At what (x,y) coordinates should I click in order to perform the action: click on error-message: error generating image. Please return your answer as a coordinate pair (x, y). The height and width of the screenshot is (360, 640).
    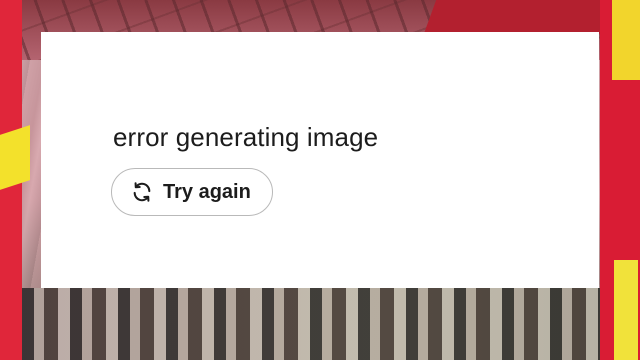
    Looking at the image, I should click on (246, 137).